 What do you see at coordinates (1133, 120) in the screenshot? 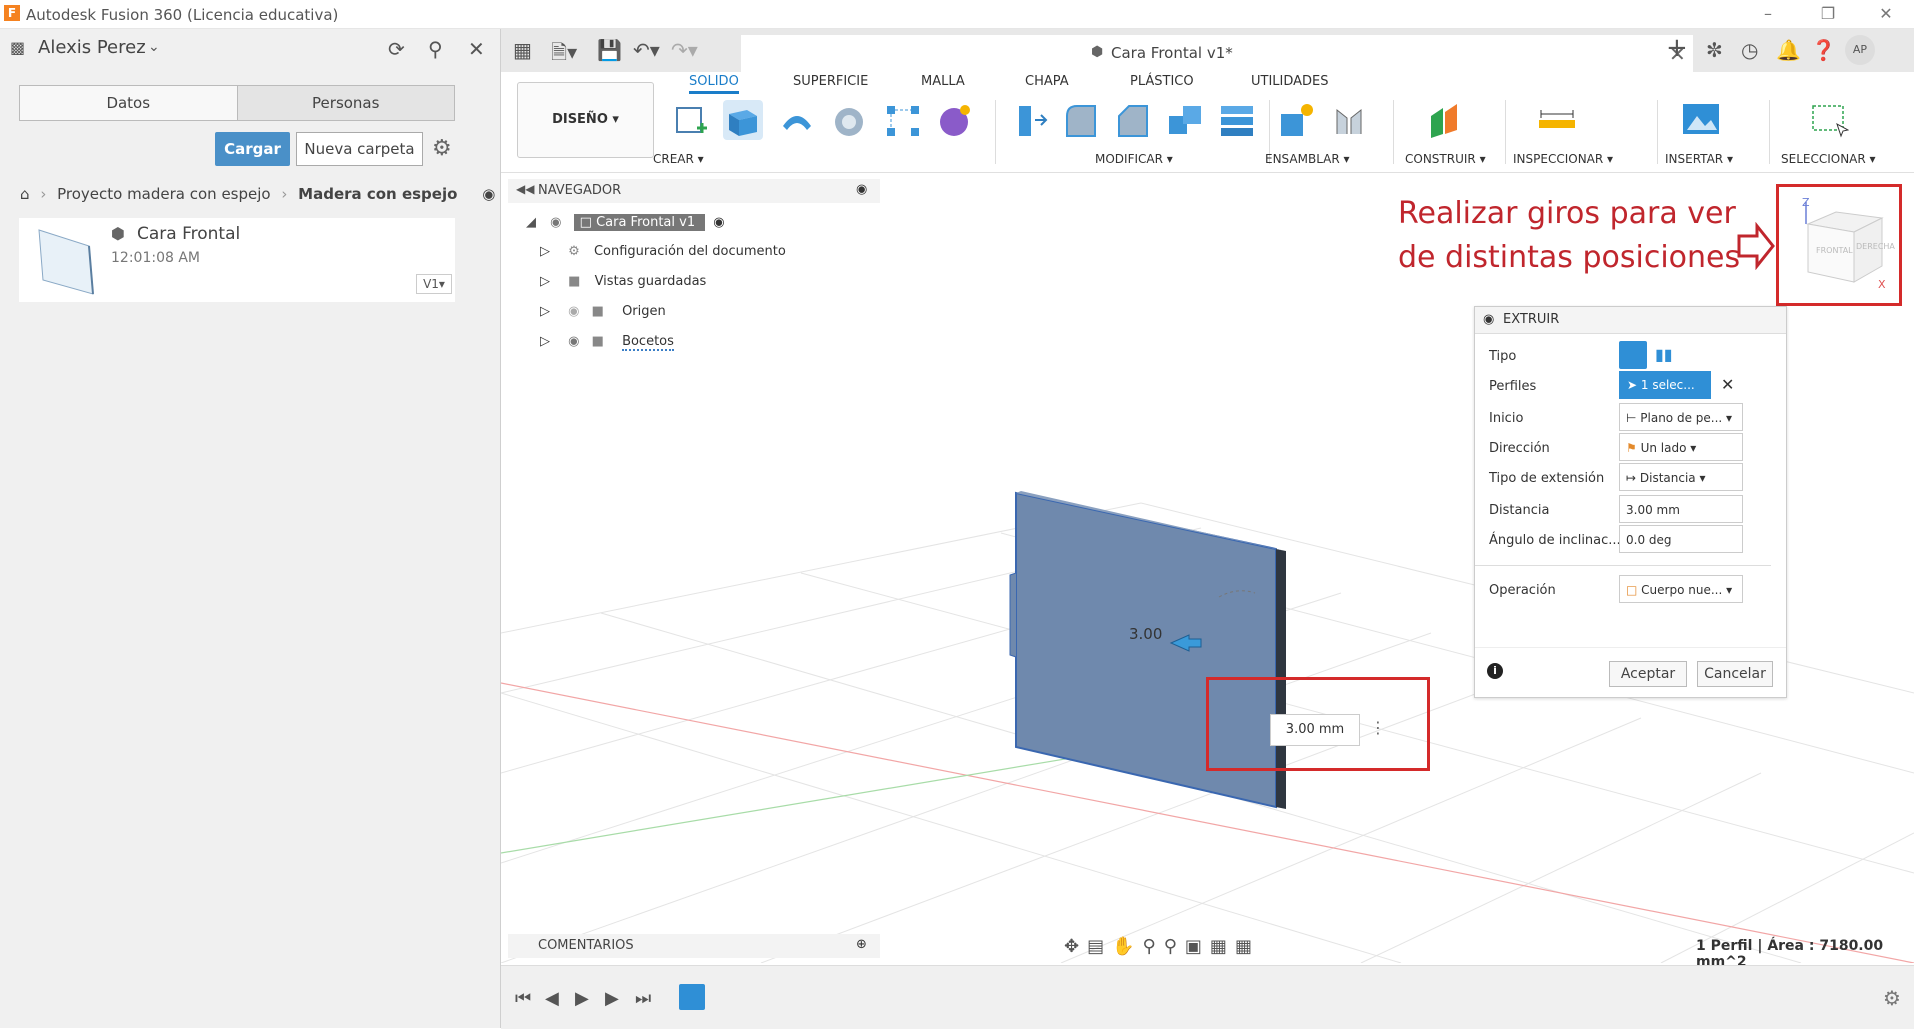
I see `chamfer-icon` at bounding box center [1133, 120].